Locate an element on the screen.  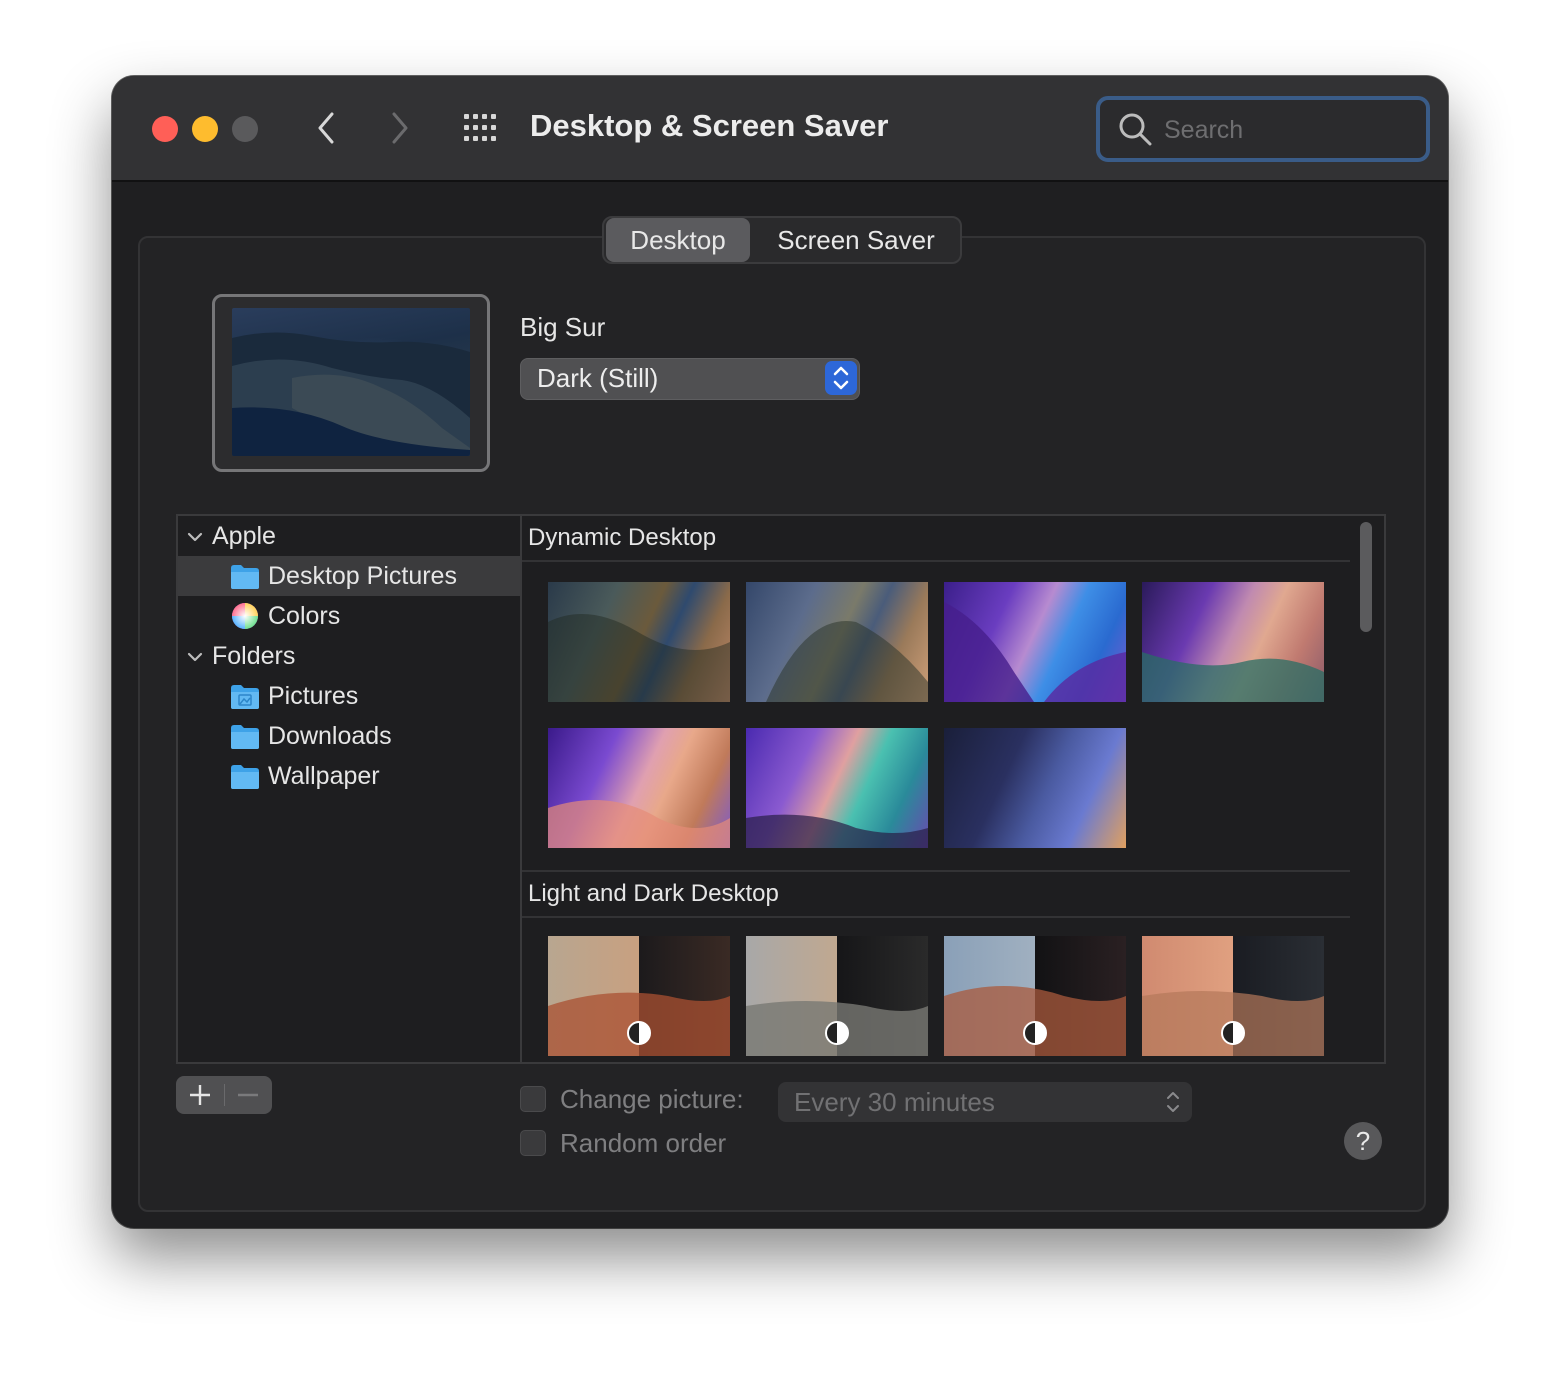
interval-popup: Every 30 minutes is located at coordinates (985, 1102).